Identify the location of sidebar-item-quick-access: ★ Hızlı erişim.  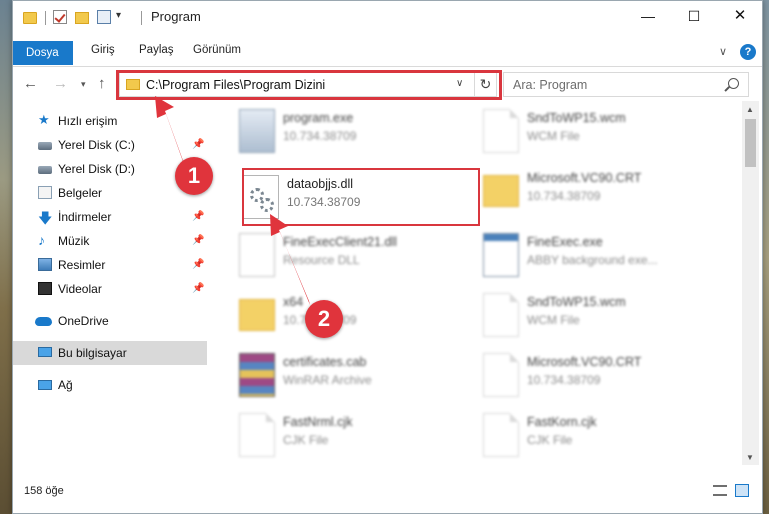
(110, 121).